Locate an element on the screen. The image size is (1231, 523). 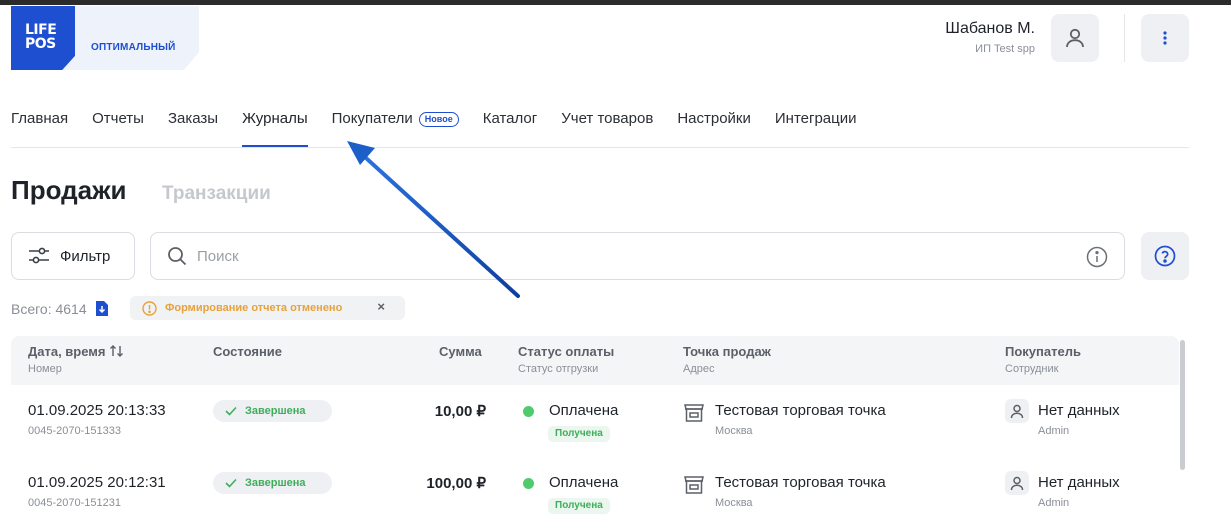
download-doc-icon is located at coordinates (102, 308).